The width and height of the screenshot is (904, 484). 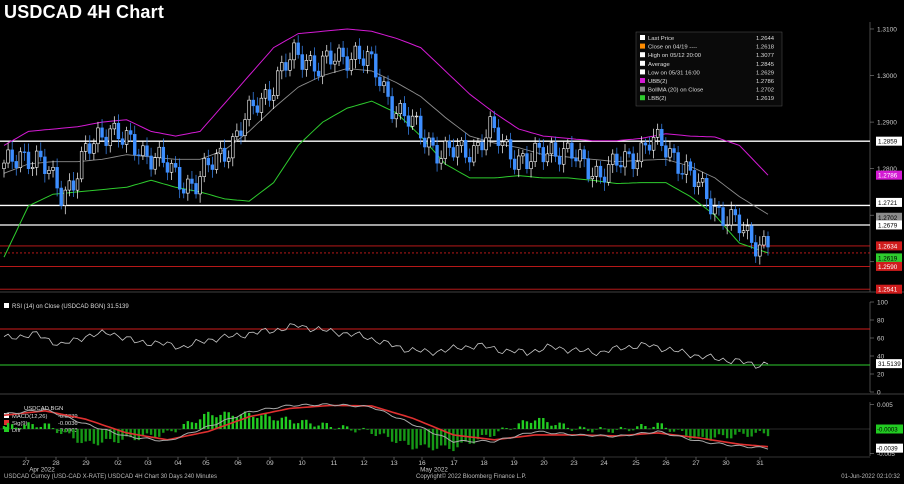 I want to click on legend-value: 1.2619, so click(x=765, y=99).